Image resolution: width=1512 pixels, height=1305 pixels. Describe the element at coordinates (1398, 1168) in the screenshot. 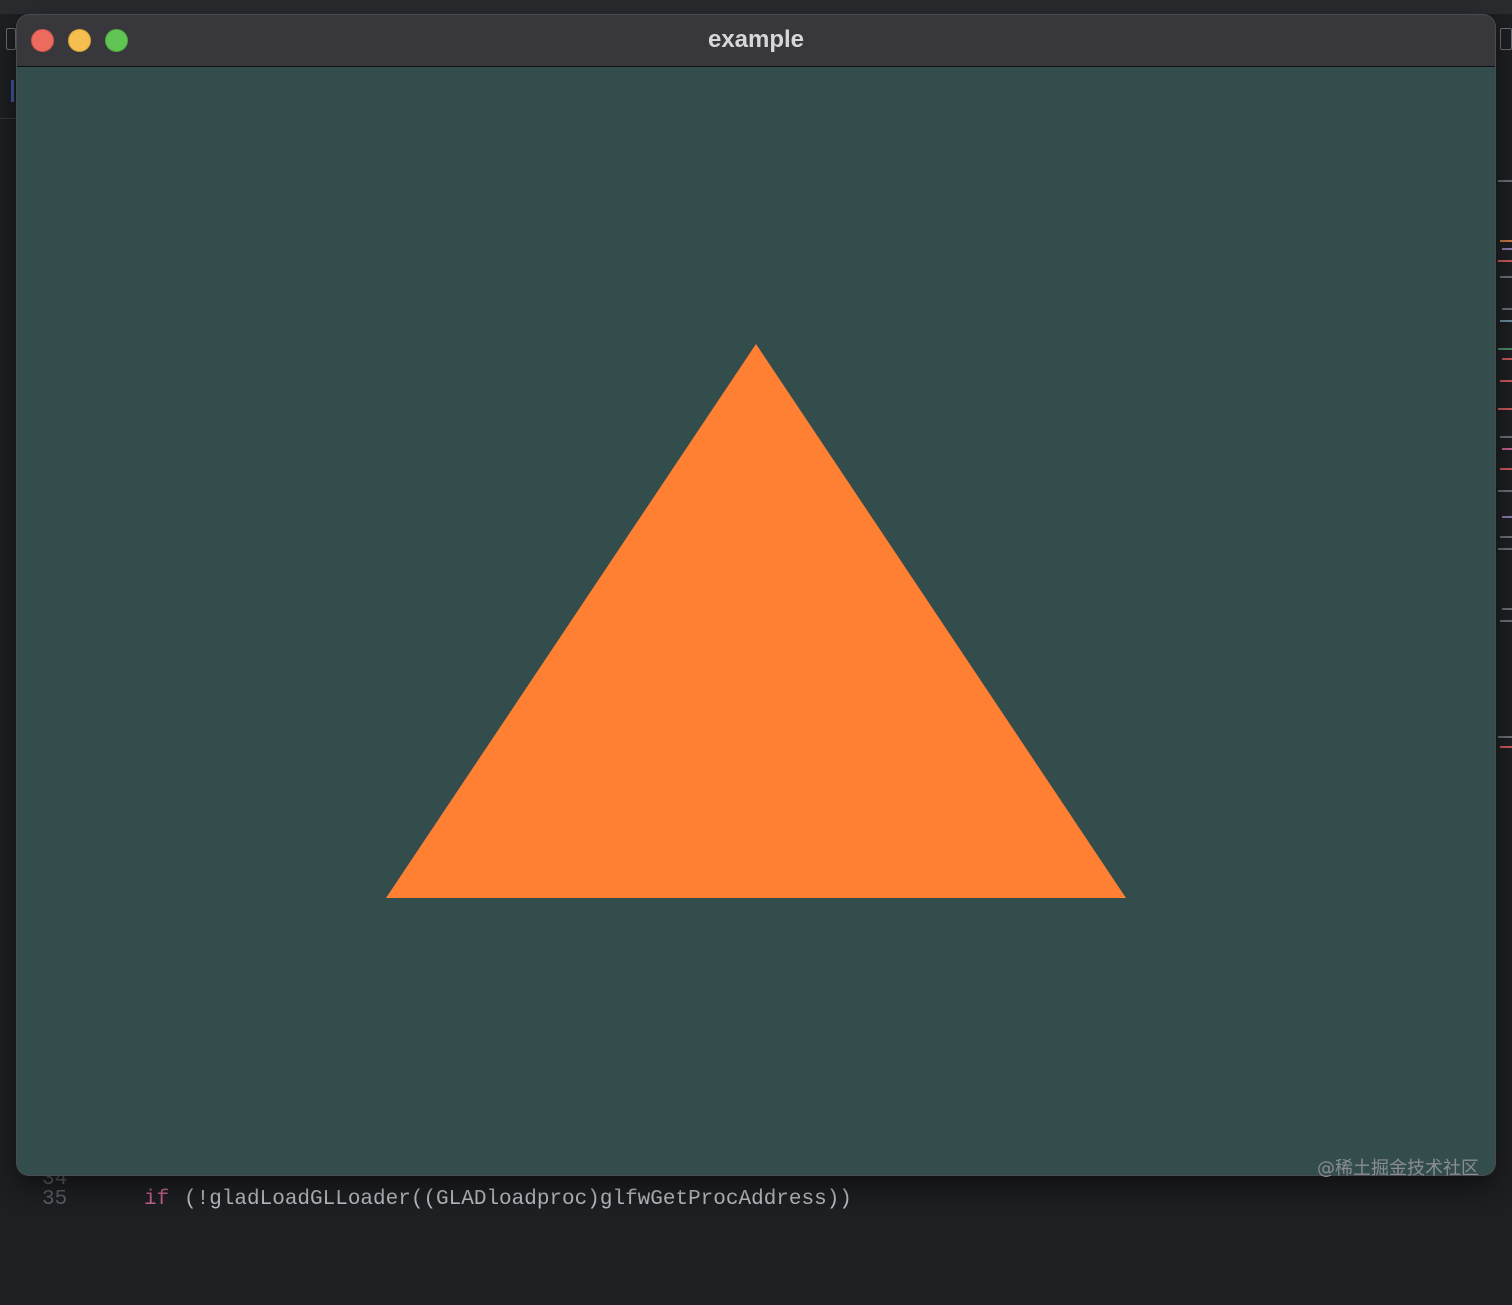

I see `watermark: @稀土掘金技术社区` at that location.